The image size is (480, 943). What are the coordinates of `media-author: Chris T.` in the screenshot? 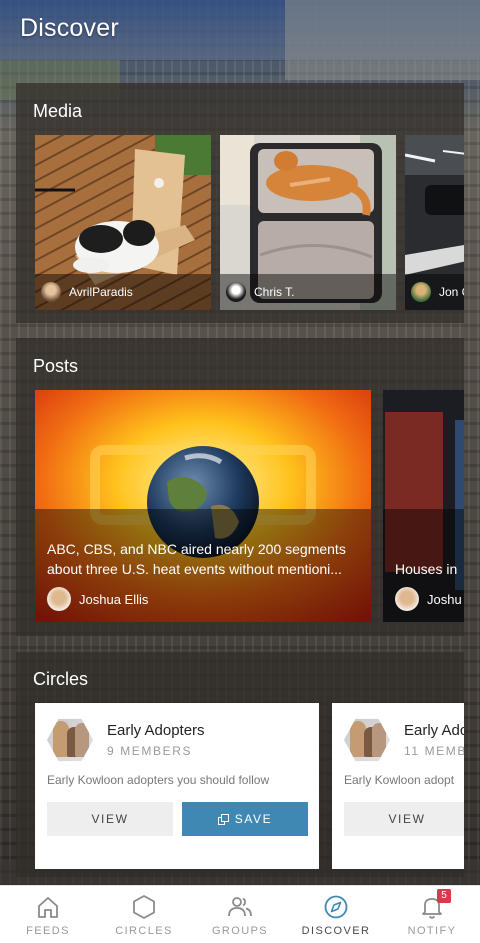 It's located at (274, 292).